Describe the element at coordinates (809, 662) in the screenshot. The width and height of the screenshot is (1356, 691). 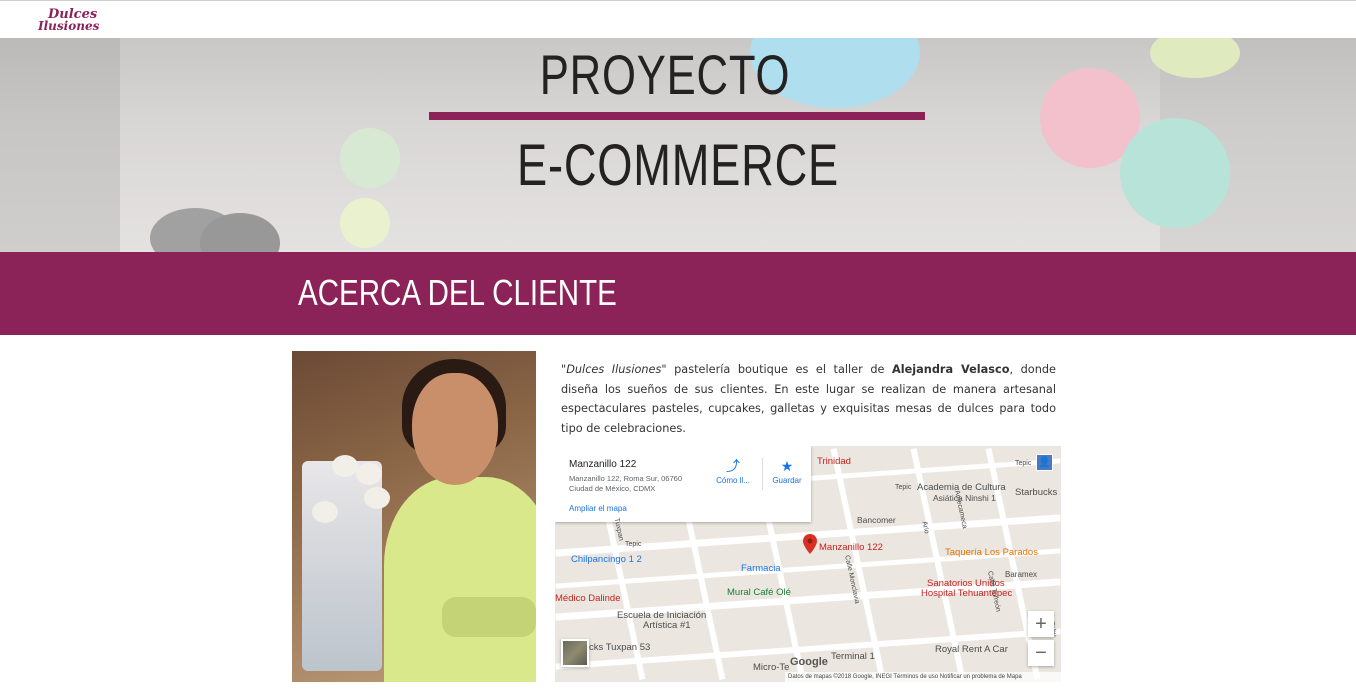
I see `google-logo: Google` at that location.